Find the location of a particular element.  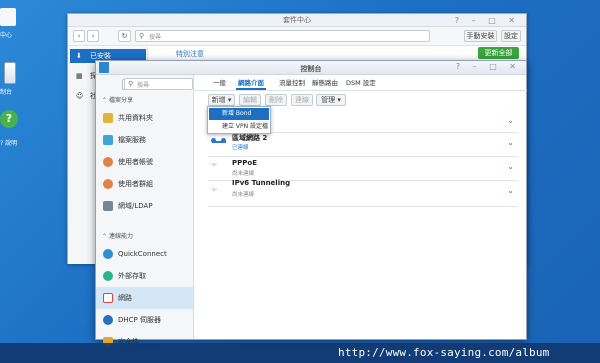

tab-traffic-control: 流量控制 is located at coordinates (292, 82).